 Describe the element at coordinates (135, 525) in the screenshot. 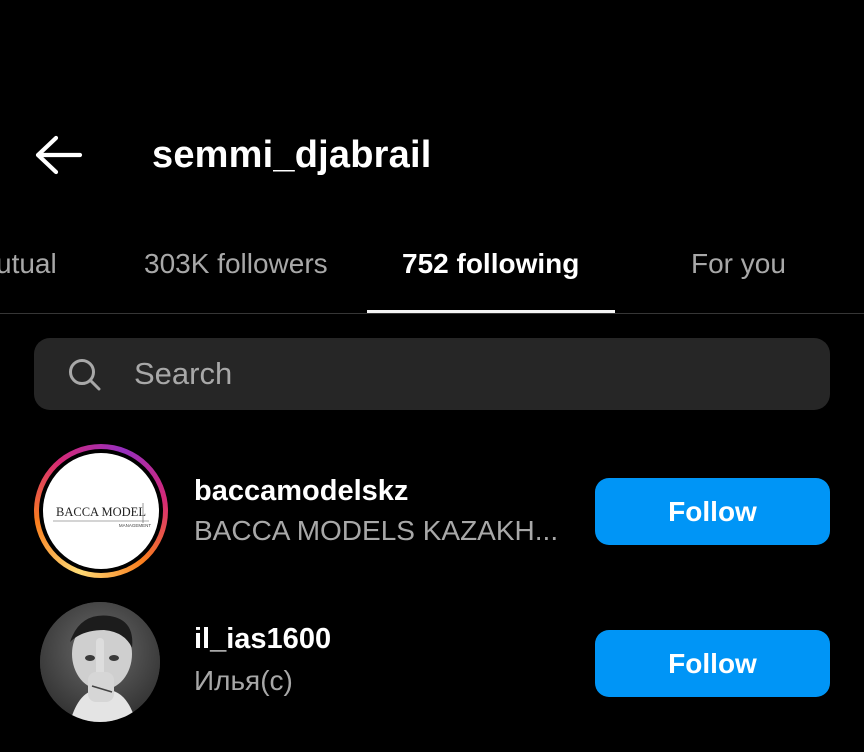

I see `svg-text: MANAGEMENT` at that location.